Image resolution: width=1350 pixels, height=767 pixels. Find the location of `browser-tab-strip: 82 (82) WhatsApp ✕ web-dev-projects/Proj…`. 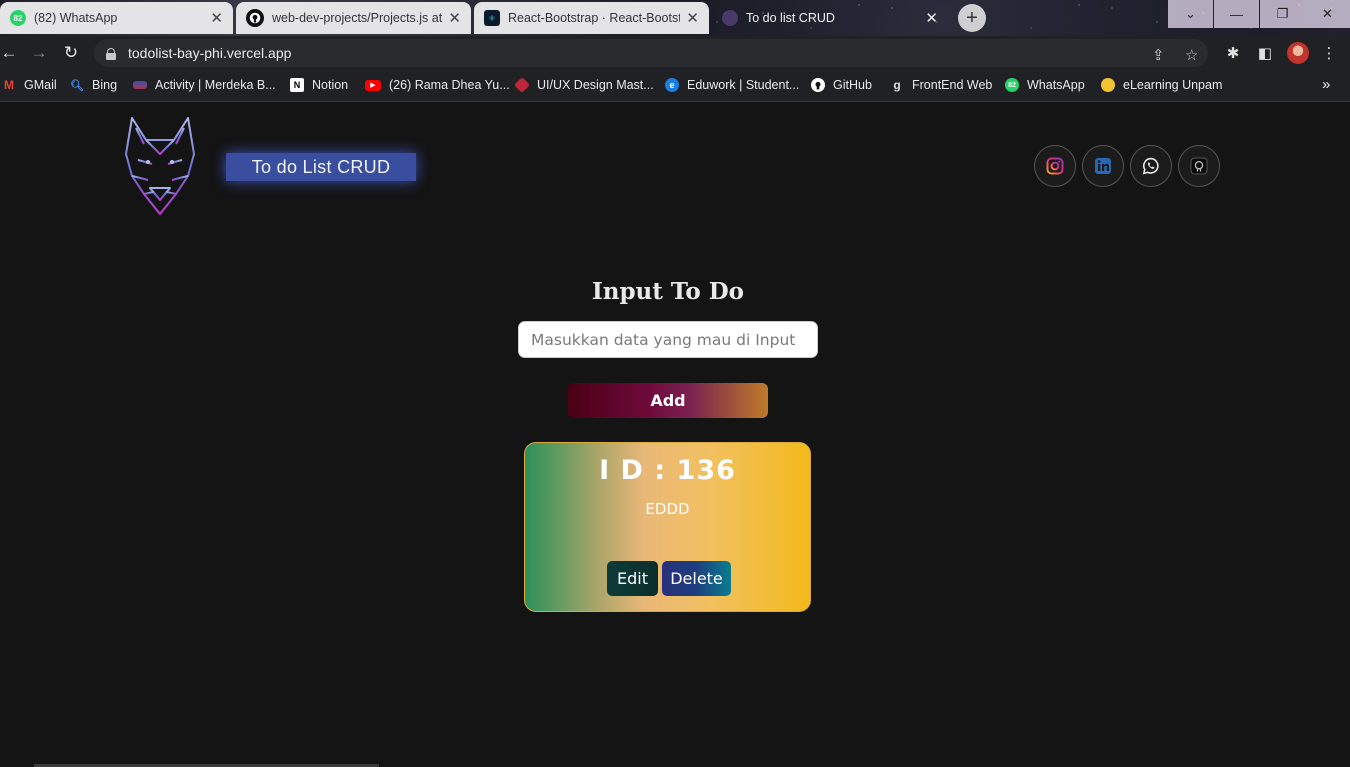

browser-tab-strip: 82 (82) WhatsApp ✕ web-dev-projects/Proj… is located at coordinates (675, 18).